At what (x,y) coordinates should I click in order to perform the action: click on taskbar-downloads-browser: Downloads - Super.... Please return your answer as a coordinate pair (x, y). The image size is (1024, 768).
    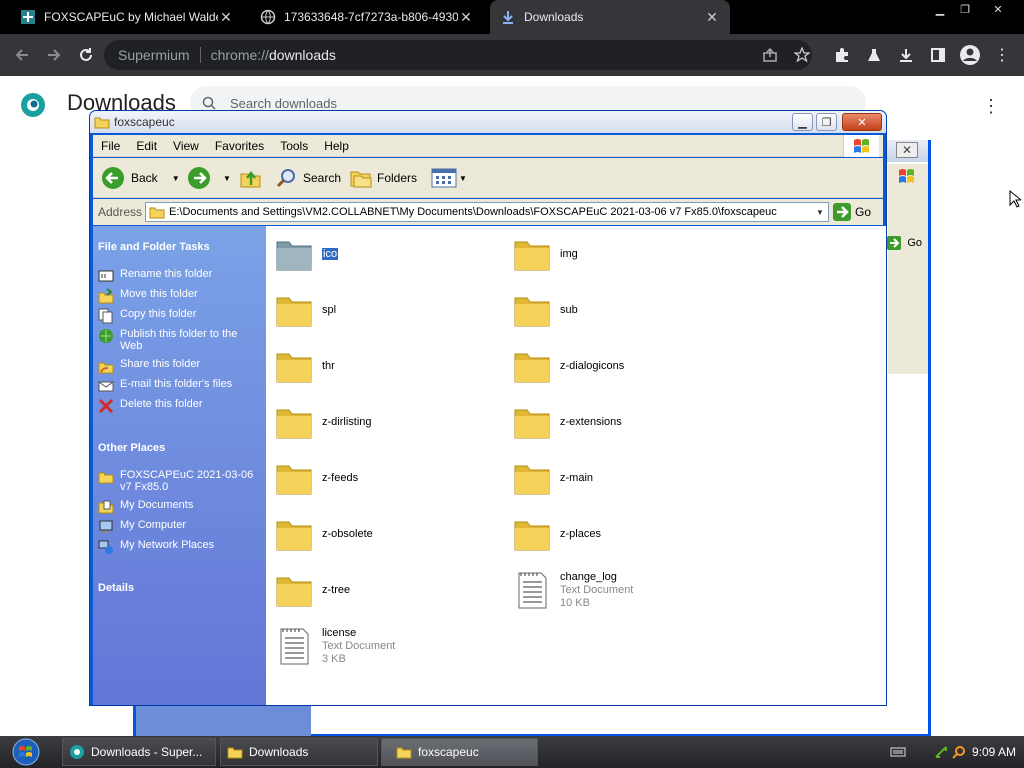
    Looking at the image, I should click on (139, 752).